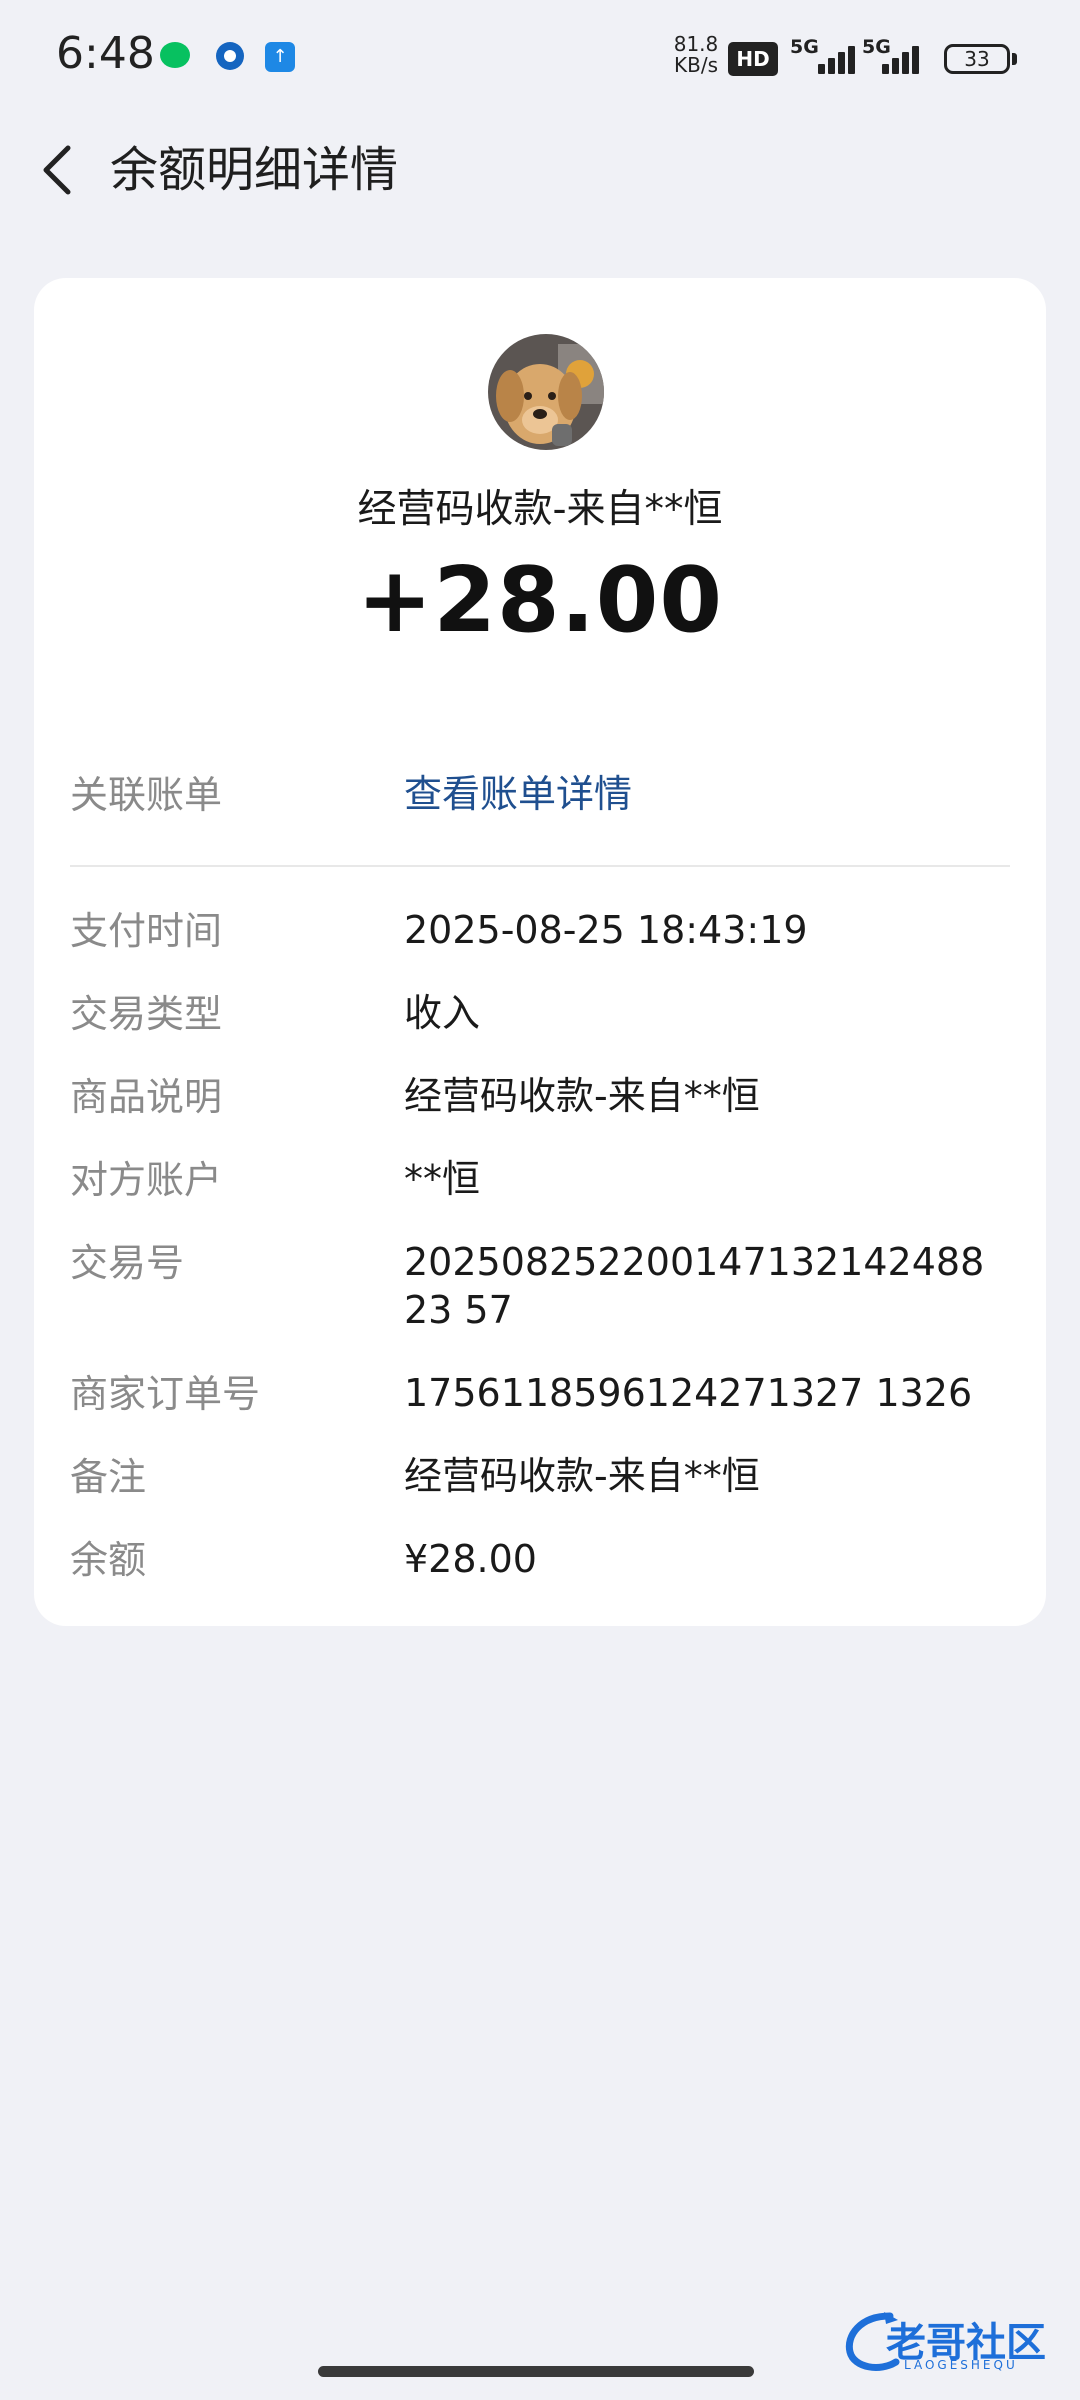 The image size is (1080, 2400). What do you see at coordinates (694, 1286) in the screenshot?
I see `detail-value: 20250825220014713214248823 57` at bounding box center [694, 1286].